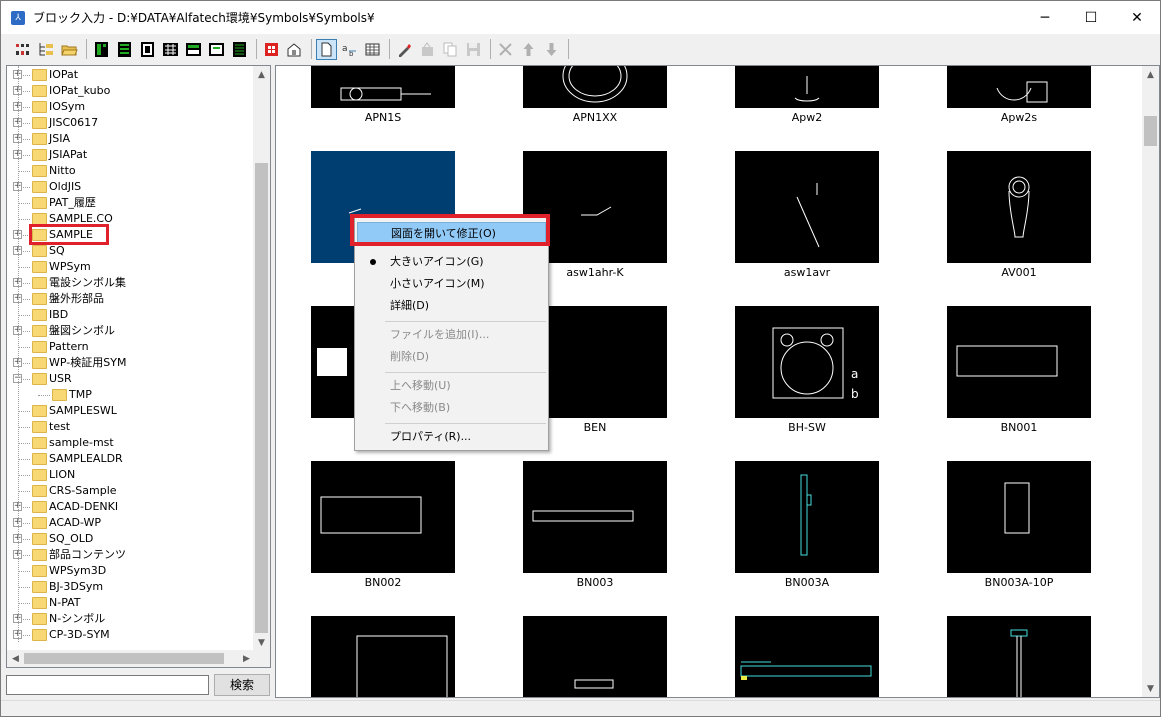 The image size is (1161, 717). Describe the element at coordinates (63, 75) in the screenshot. I see `tree-item-label: IOPat` at that location.